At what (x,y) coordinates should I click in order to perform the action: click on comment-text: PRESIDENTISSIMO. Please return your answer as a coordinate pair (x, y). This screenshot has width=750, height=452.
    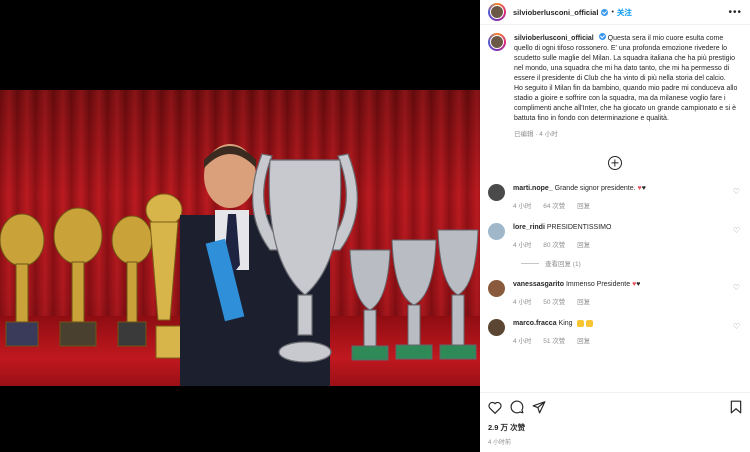
    Looking at the image, I should click on (579, 227).